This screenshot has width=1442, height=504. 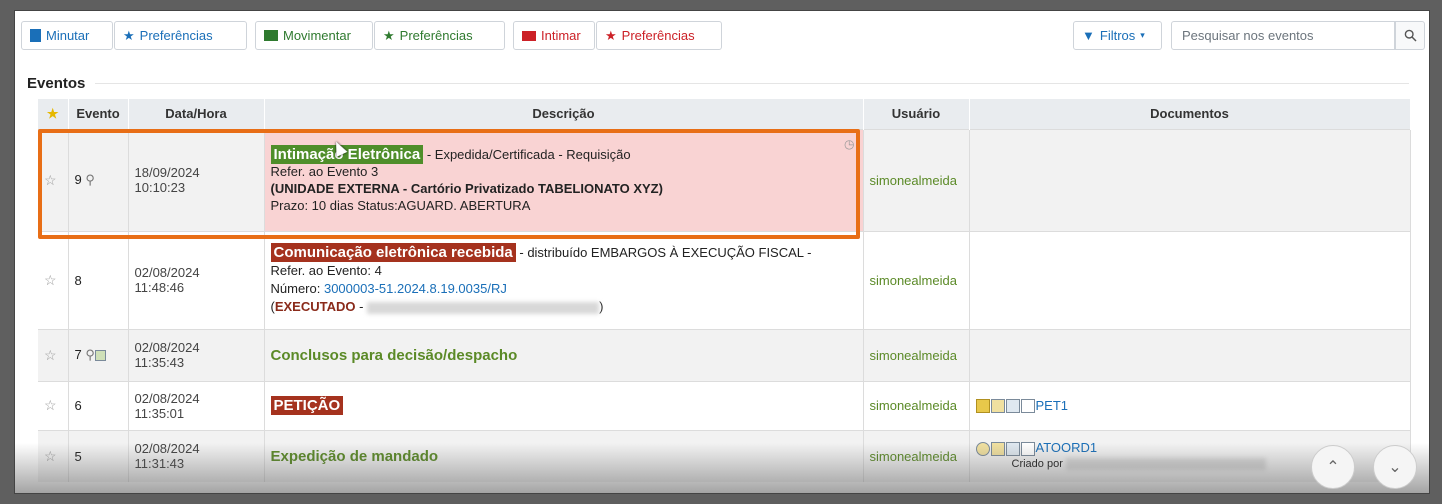 I want to click on event-time: 10:10:23, so click(x=160, y=187).